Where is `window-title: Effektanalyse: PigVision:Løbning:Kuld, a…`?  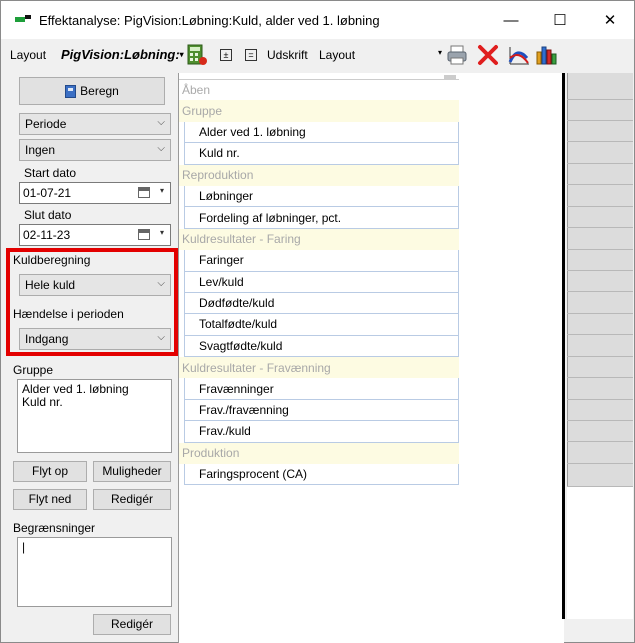 window-title: Effektanalyse: PigVision:Løbning:Kuld, a… is located at coordinates (209, 20).